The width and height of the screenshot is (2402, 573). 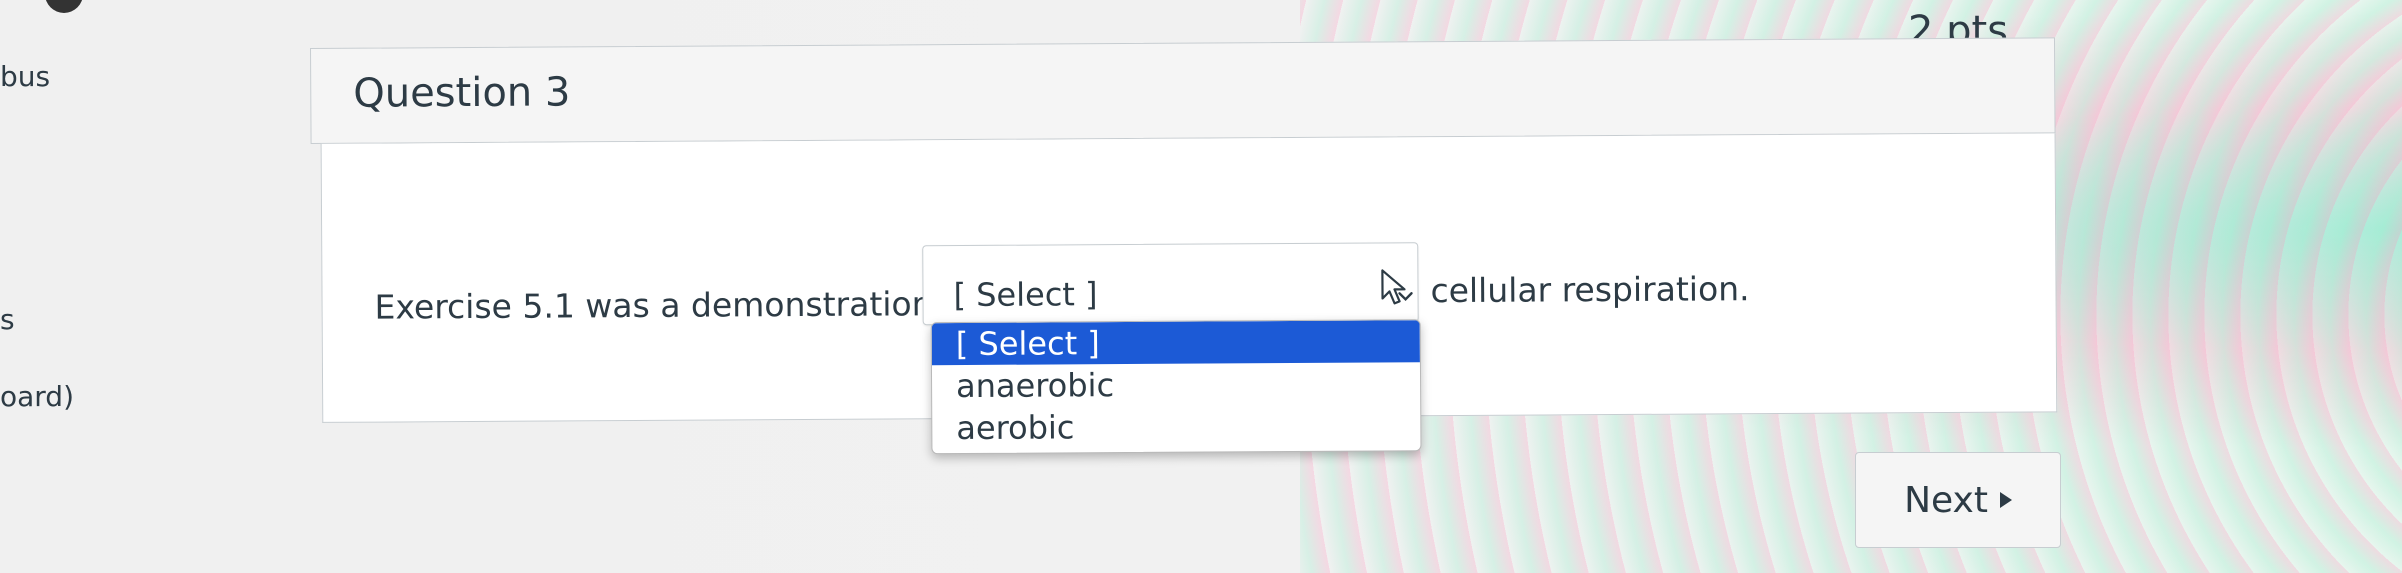 What do you see at coordinates (1025, 295) in the screenshot?
I see `answer-select-value: [ Select ]` at bounding box center [1025, 295].